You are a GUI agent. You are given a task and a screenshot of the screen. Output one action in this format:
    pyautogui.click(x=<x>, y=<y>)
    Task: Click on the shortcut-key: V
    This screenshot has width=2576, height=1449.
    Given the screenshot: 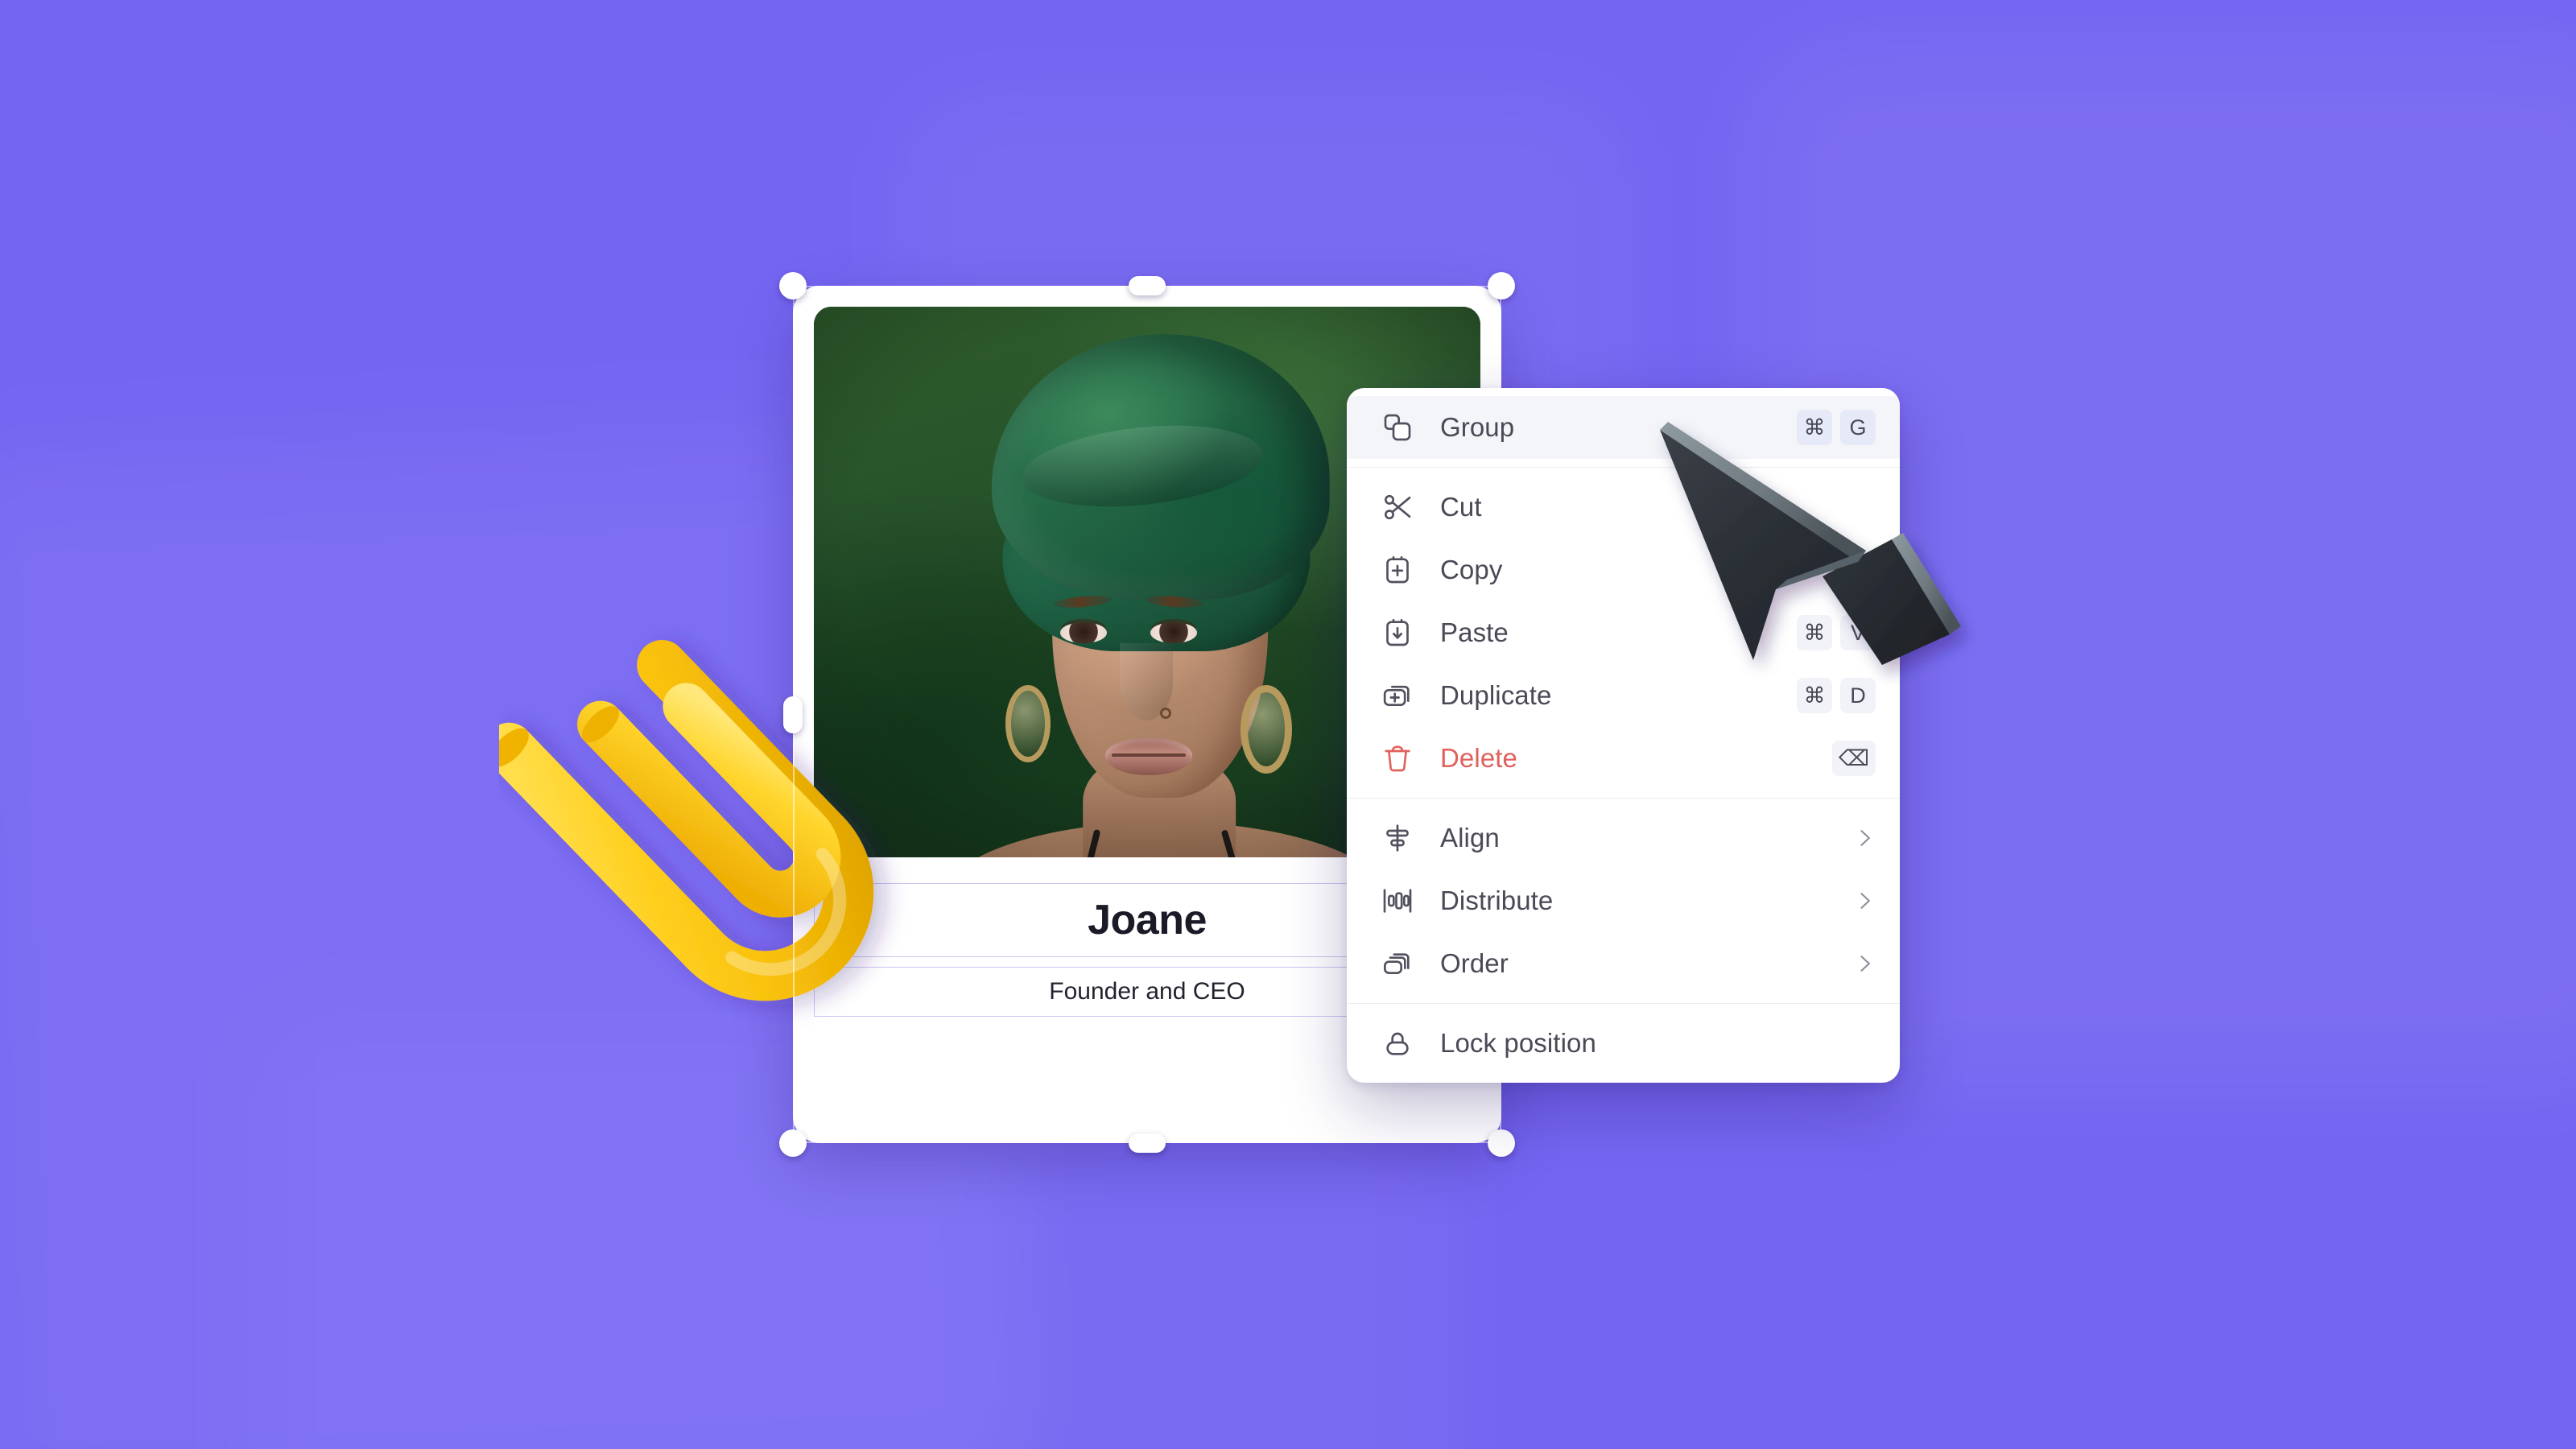 What is the action you would take?
    pyautogui.click(x=1858, y=632)
    